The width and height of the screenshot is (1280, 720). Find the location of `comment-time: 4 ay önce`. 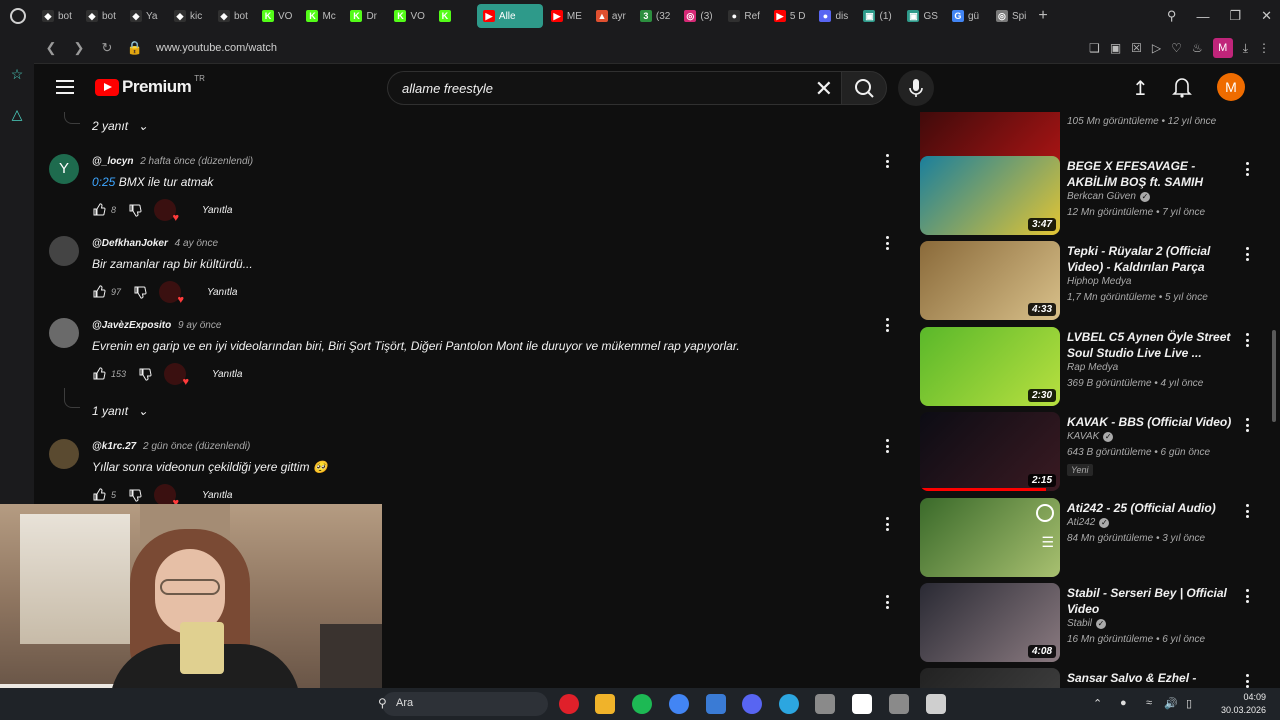

comment-time: 4 ay önce is located at coordinates (196, 243).